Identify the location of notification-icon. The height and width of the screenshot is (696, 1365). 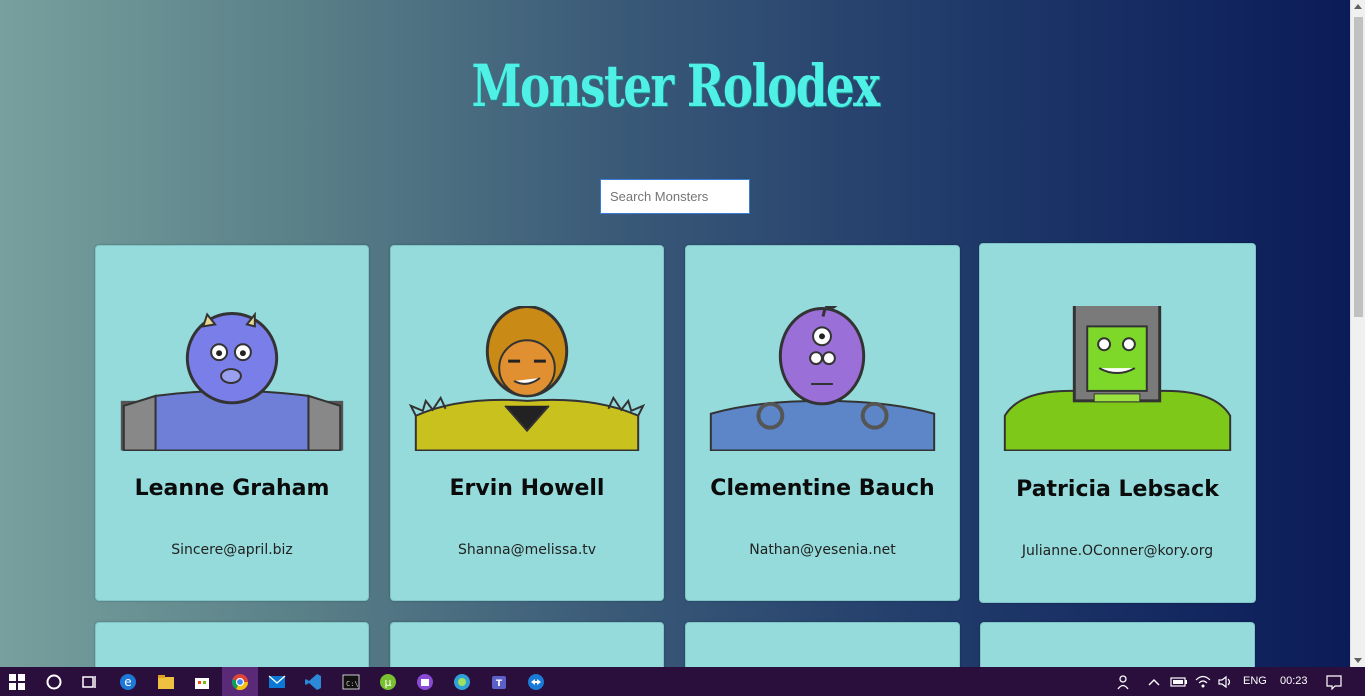
(1334, 682).